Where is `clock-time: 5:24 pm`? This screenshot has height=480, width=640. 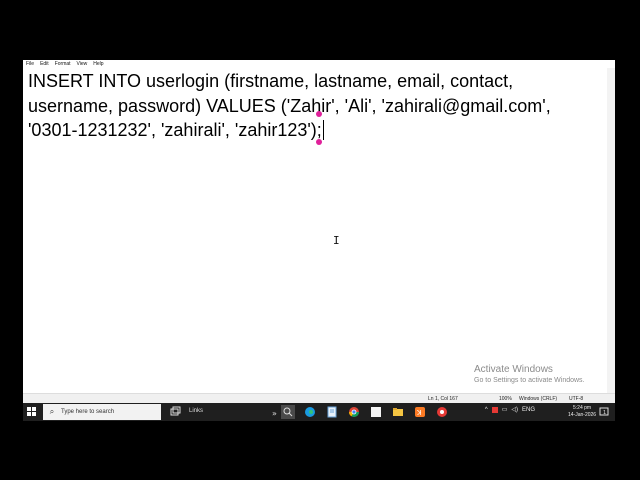
clock-time: 5:24 pm is located at coordinates (582, 408).